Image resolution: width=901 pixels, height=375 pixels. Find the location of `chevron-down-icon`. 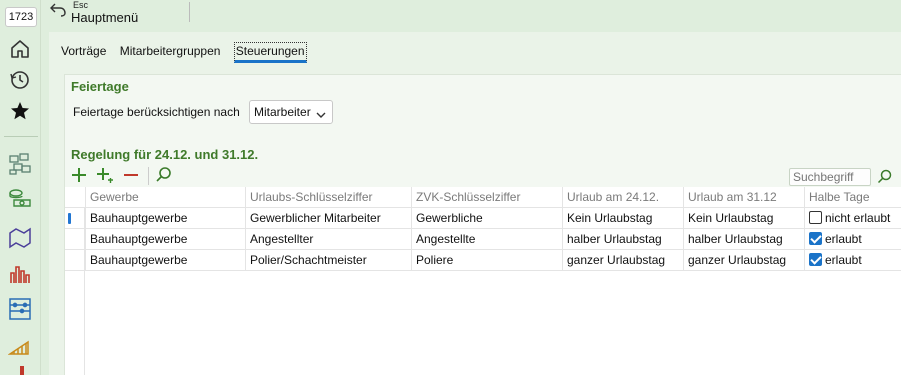

chevron-down-icon is located at coordinates (321, 112).